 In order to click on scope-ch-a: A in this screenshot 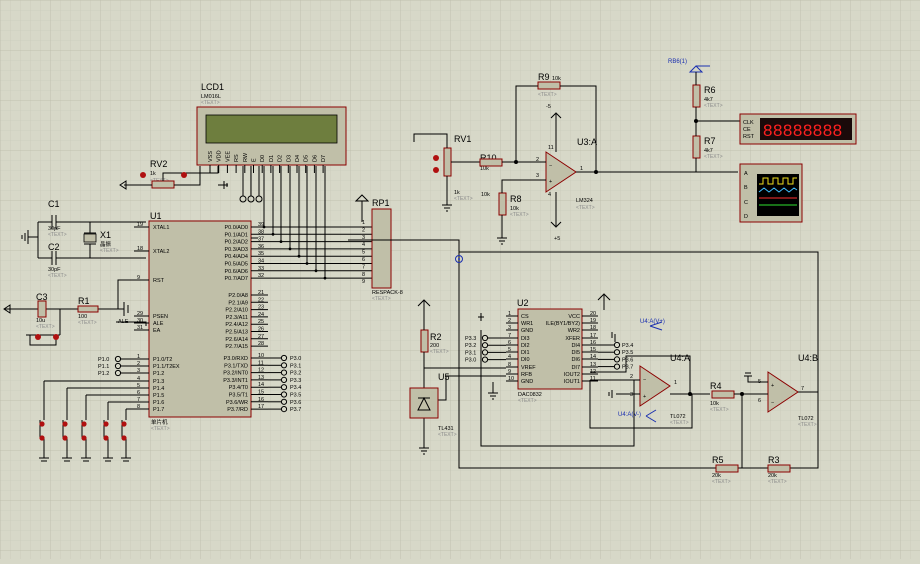, I will do `click(746, 174)`.